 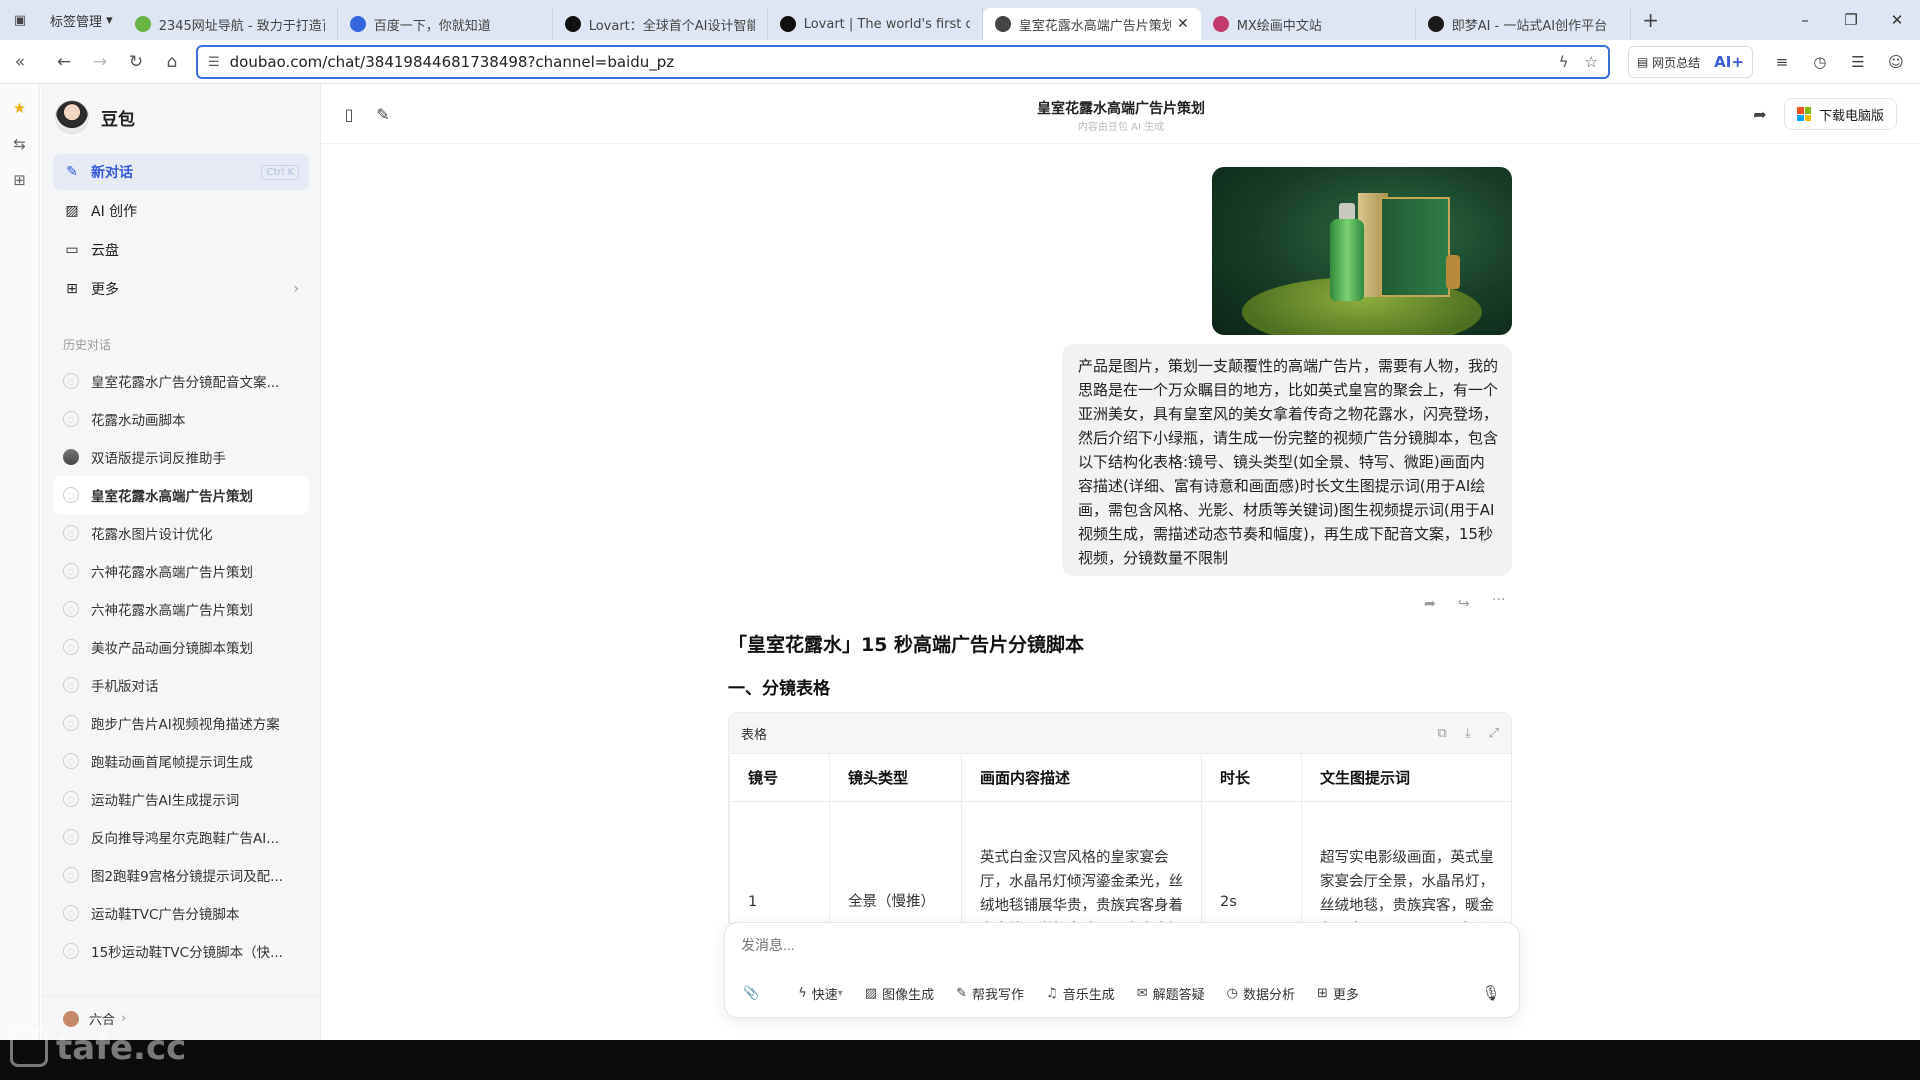 I want to click on reload-button: ↻, so click(x=136, y=62).